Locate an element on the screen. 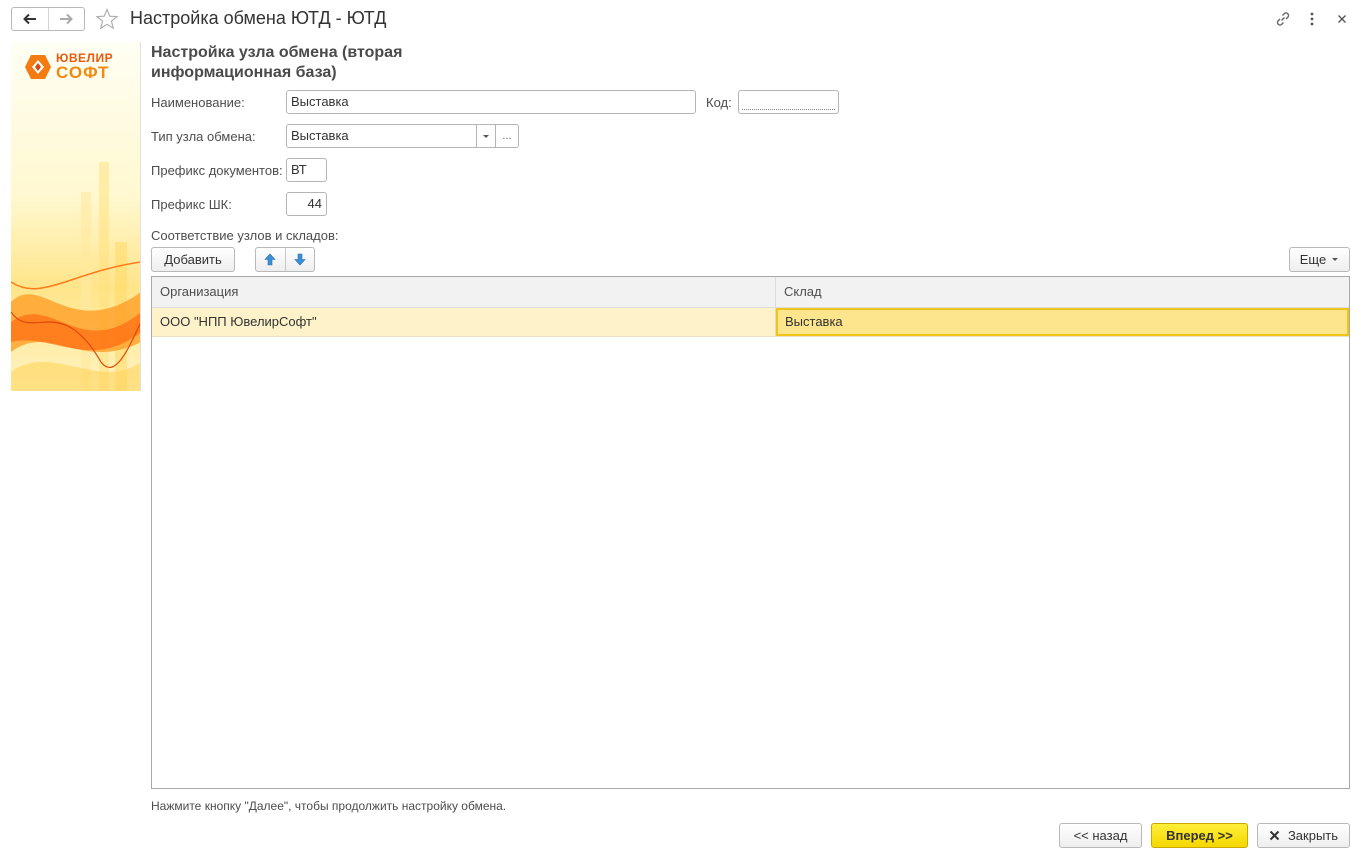  more-vertical-icon is located at coordinates (1312, 19).